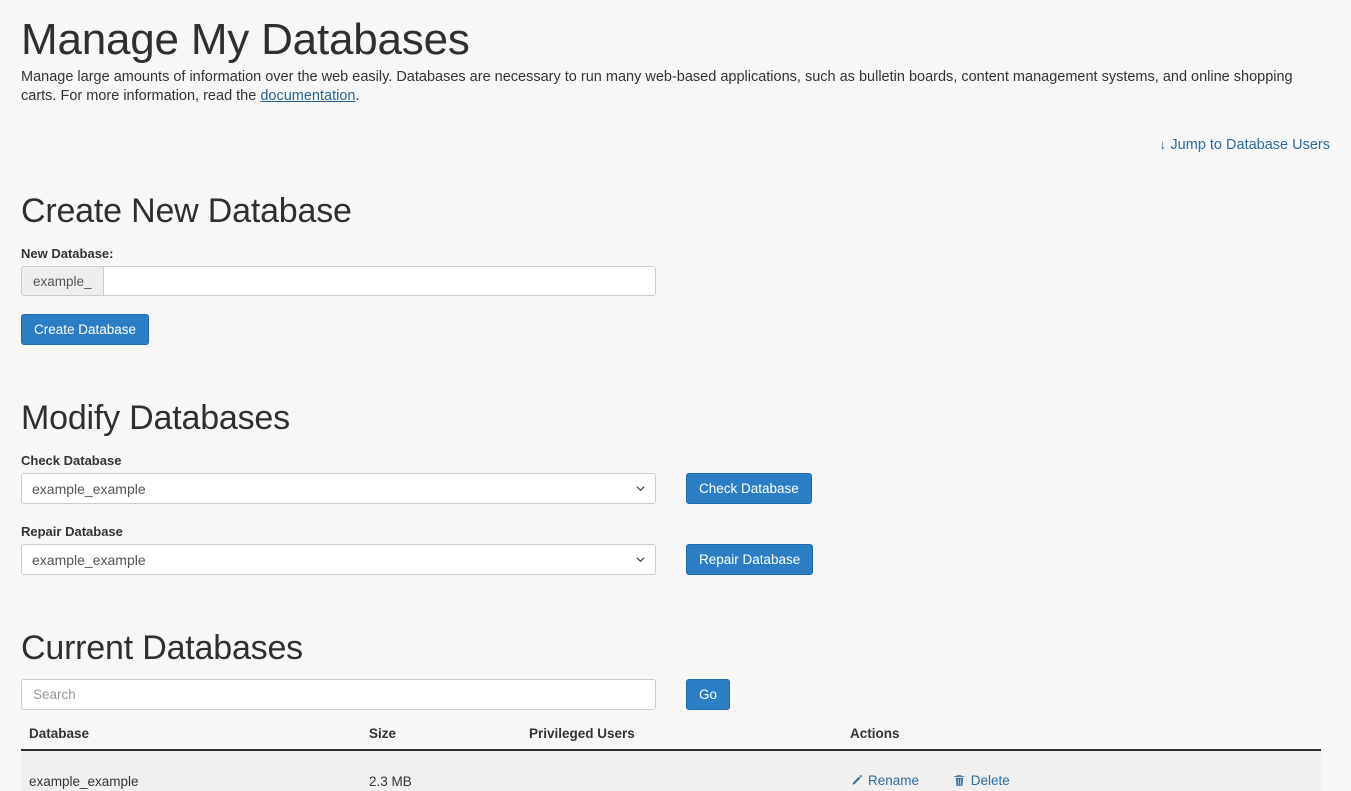 The height and width of the screenshot is (791, 1351). Describe the element at coordinates (62, 281) in the screenshot. I see `database-prefix-addon: example_` at that location.